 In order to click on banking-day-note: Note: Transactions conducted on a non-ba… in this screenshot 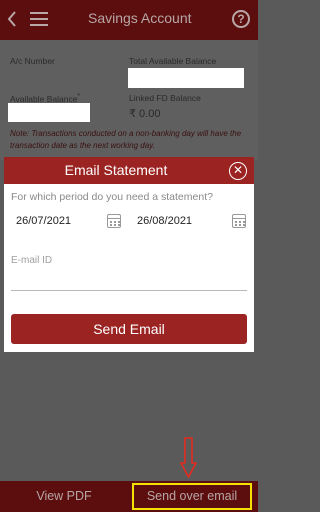, I will do `click(126, 139)`.